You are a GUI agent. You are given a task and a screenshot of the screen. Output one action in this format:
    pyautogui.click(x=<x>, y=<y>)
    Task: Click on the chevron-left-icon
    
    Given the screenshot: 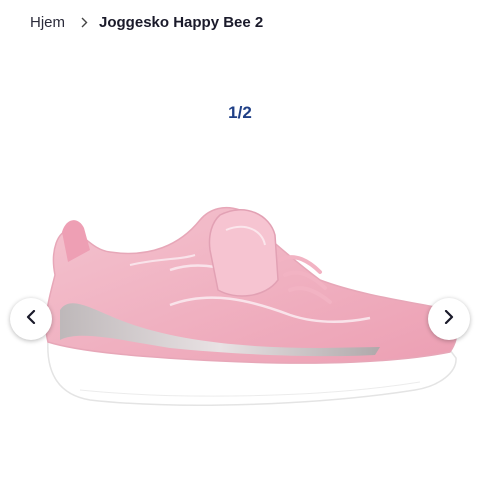 What is the action you would take?
    pyautogui.click(x=31, y=319)
    